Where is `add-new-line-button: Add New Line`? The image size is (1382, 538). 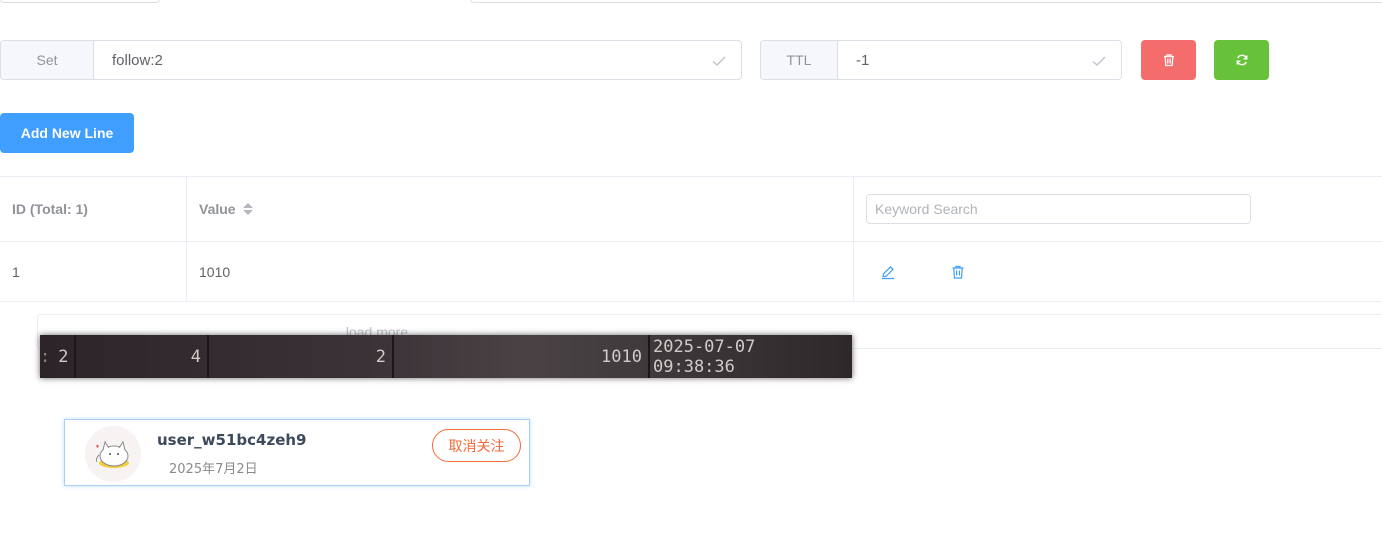
add-new-line-button: Add New Line is located at coordinates (67, 133).